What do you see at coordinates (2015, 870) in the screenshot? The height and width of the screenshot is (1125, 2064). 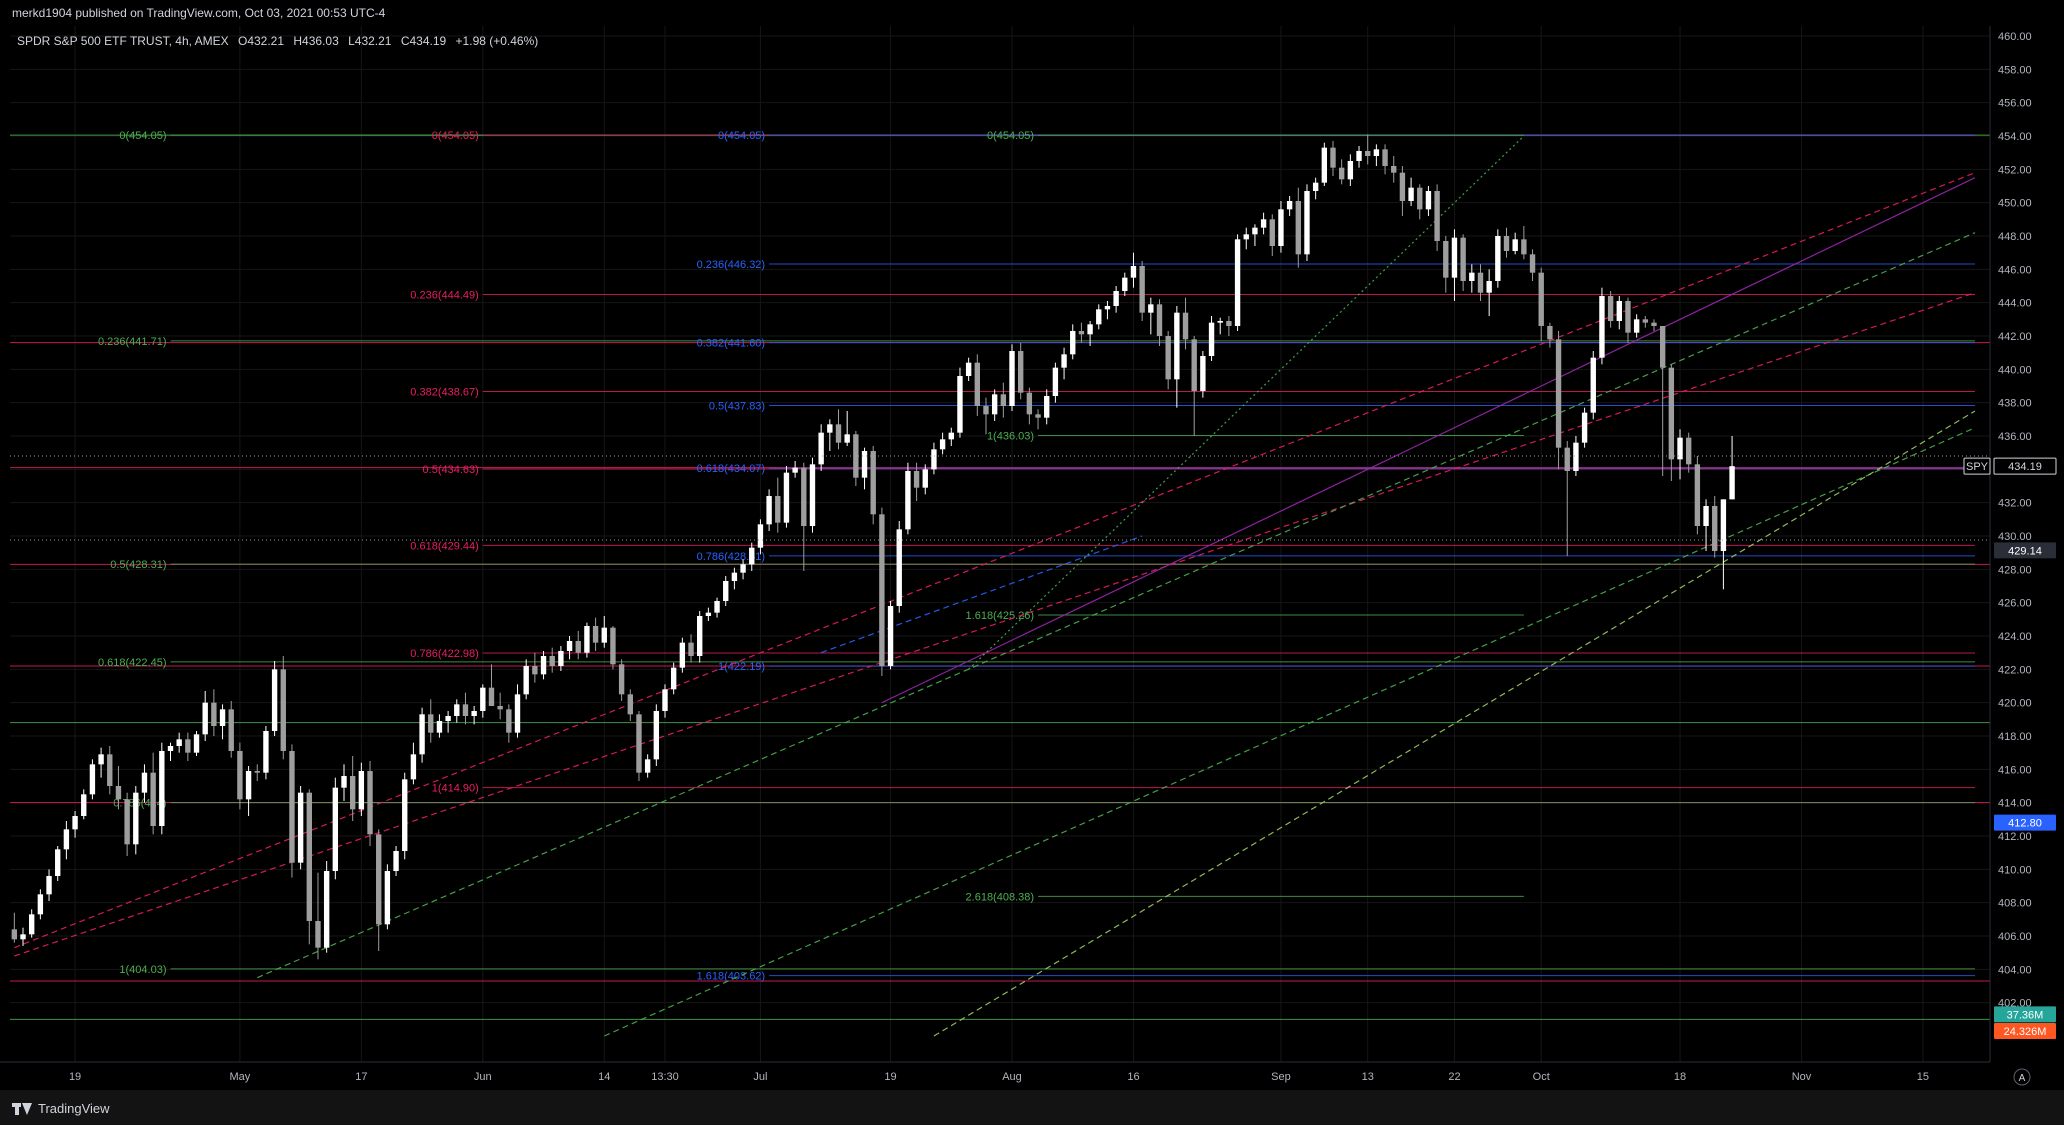 I see `y-tick-label: 410.00` at bounding box center [2015, 870].